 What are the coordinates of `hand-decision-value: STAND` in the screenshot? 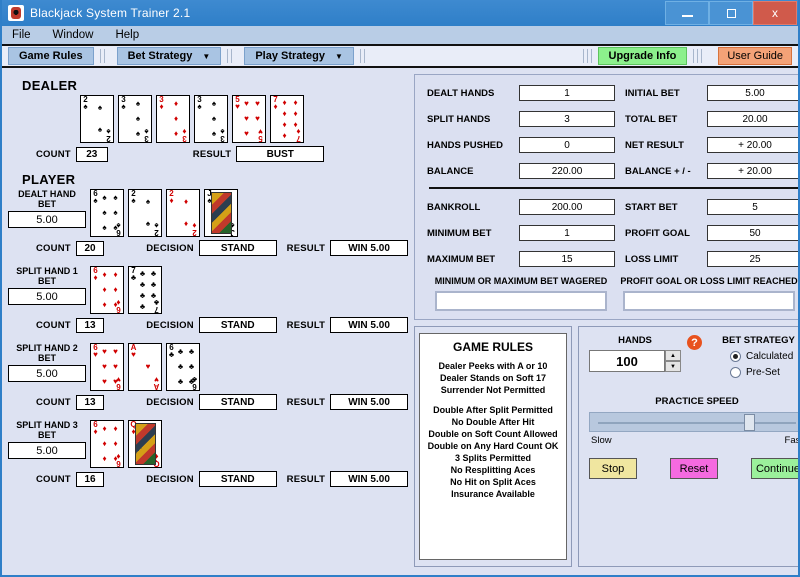 It's located at (237, 325).